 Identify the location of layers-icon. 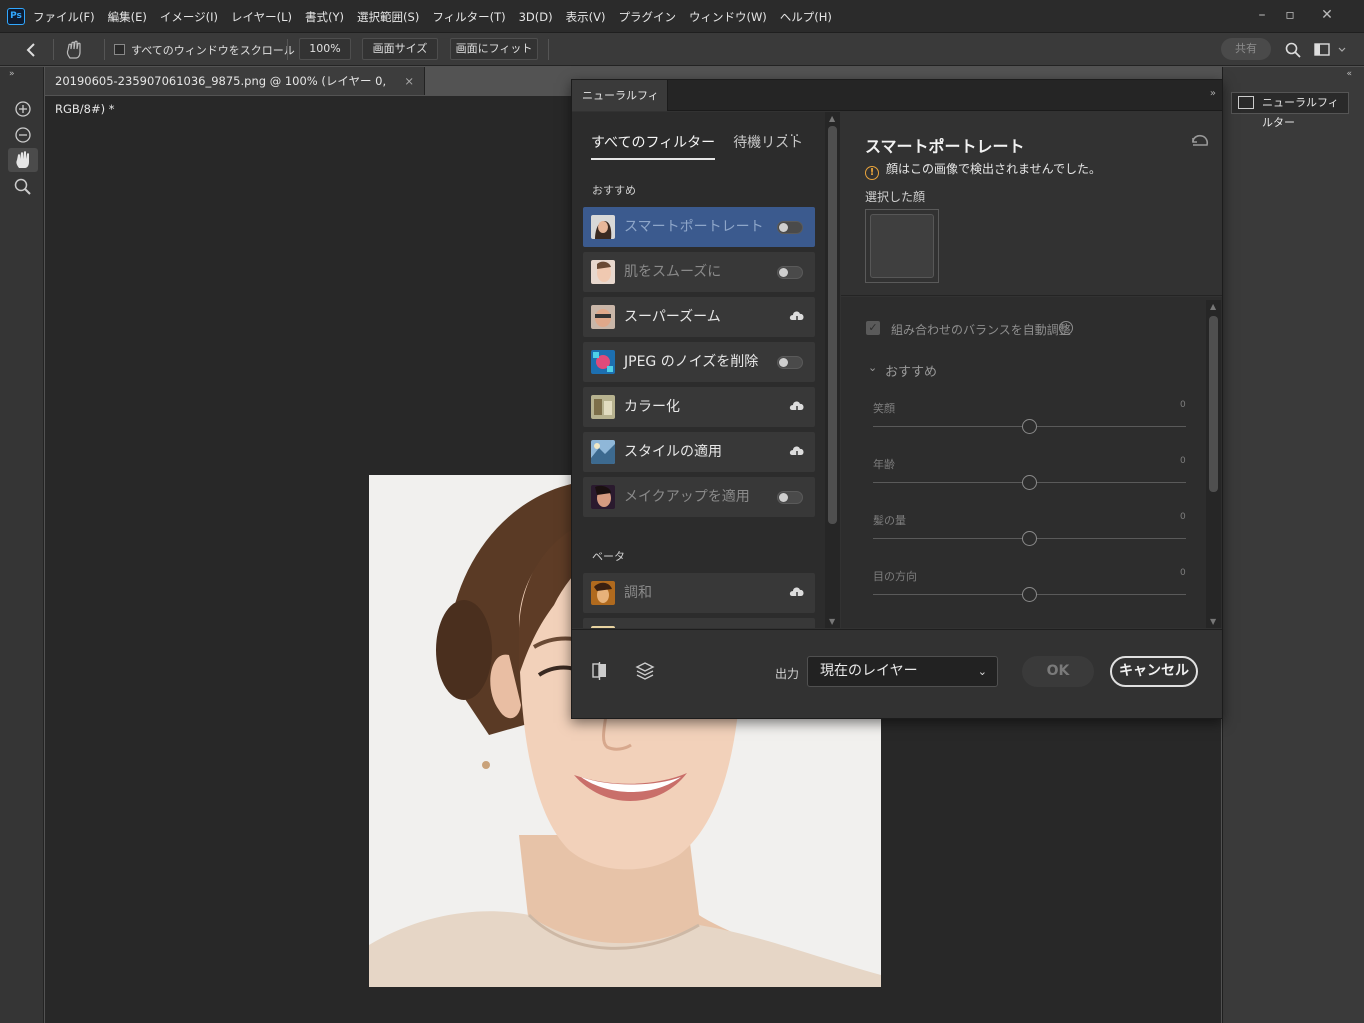
(645, 671).